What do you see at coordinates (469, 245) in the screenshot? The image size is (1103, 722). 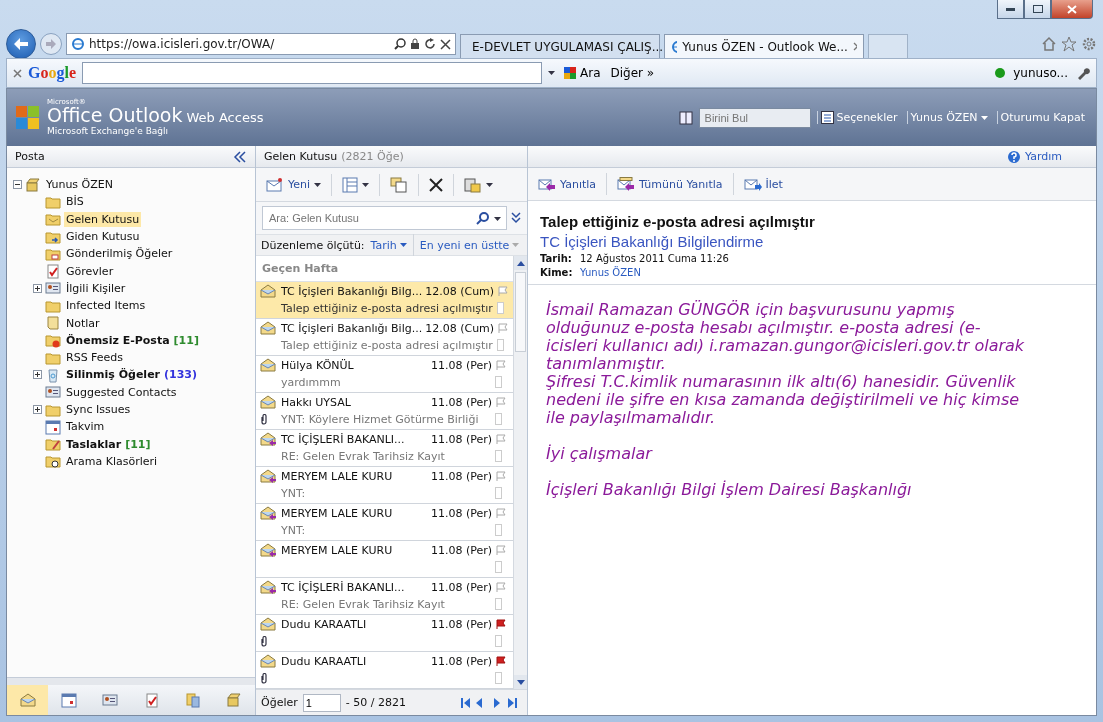 I see `sort-order-button: En yeni en üstte` at bounding box center [469, 245].